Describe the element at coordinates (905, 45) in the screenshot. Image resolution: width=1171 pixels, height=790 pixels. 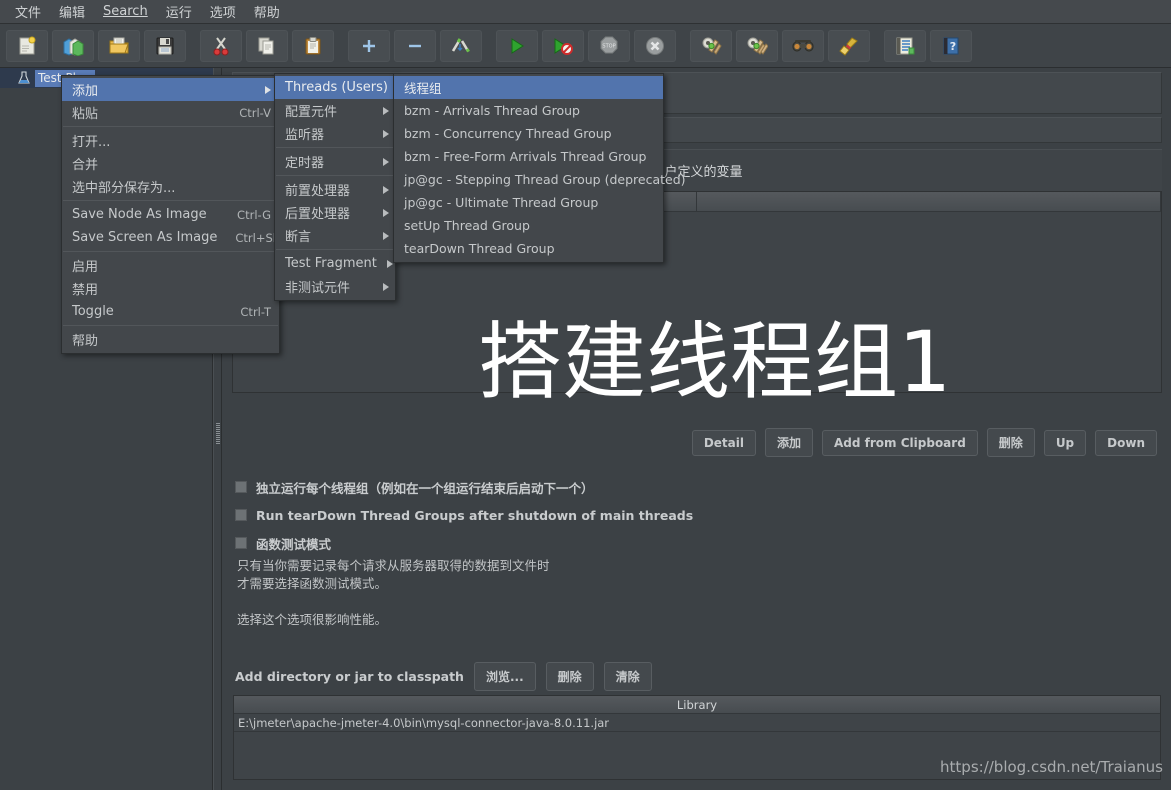
I see `function-helper-icon` at that location.